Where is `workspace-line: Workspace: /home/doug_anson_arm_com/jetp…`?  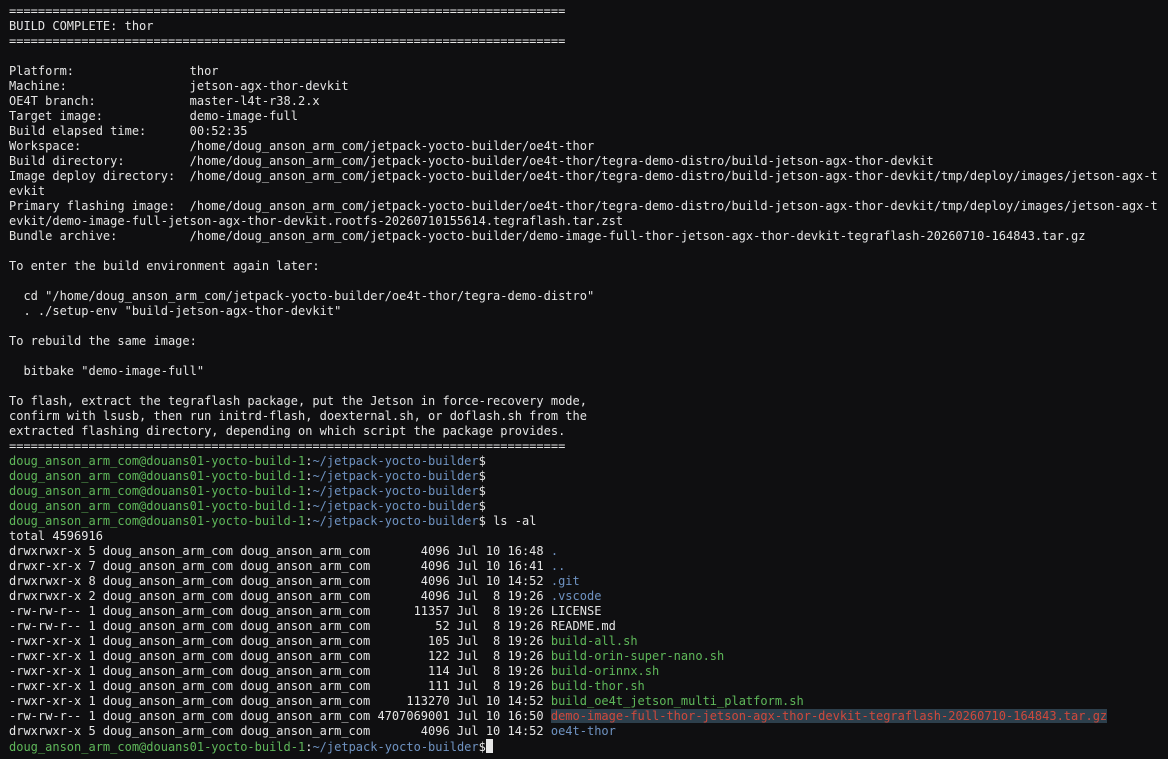
workspace-line: Workspace: /home/doug_anson_arm_com/jetp… is located at coordinates (302, 146).